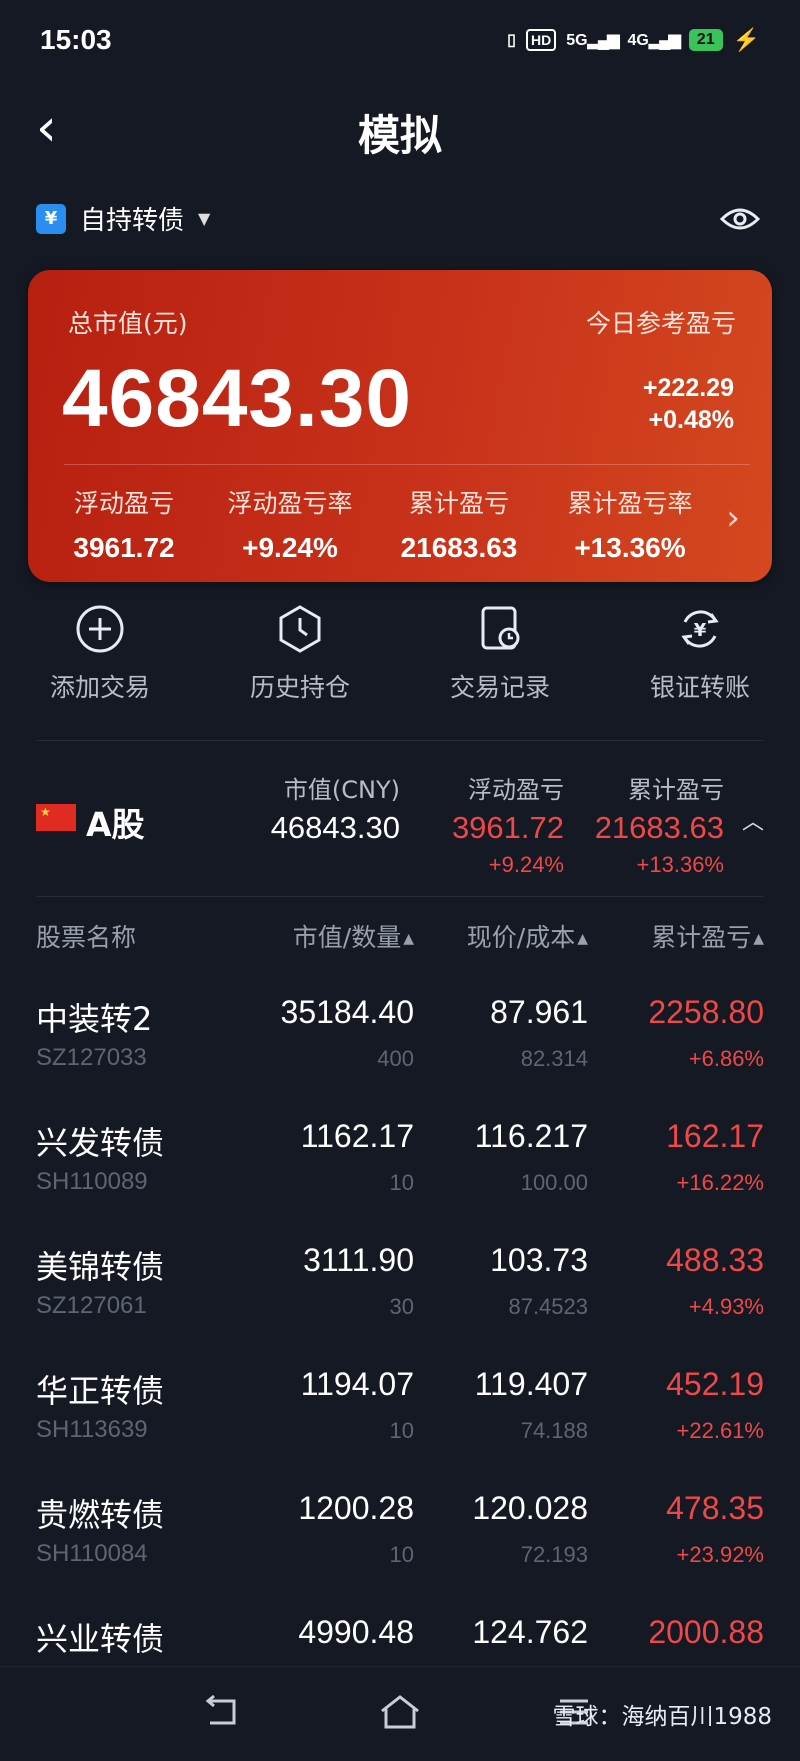 The image size is (800, 1761). What do you see at coordinates (356, 1508) in the screenshot?
I see `market-value: 1200.28` at bounding box center [356, 1508].